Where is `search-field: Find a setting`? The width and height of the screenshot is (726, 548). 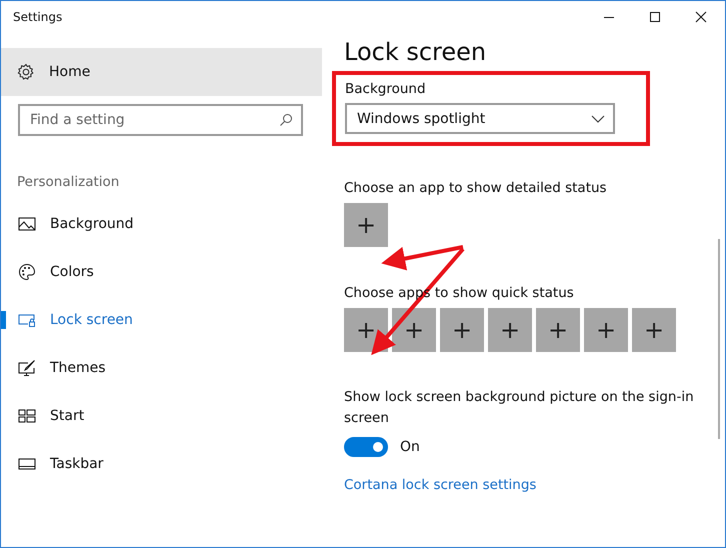
search-field: Find a setting is located at coordinates (160, 120).